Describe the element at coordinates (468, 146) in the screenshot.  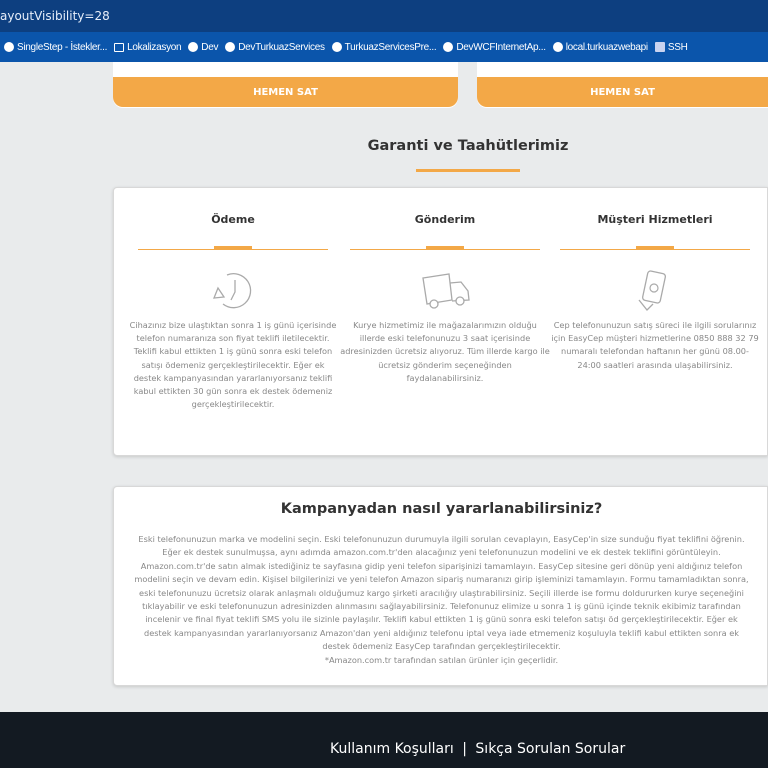
I see `guarantee-title: Garanti ve Taahütlerimiz` at that location.